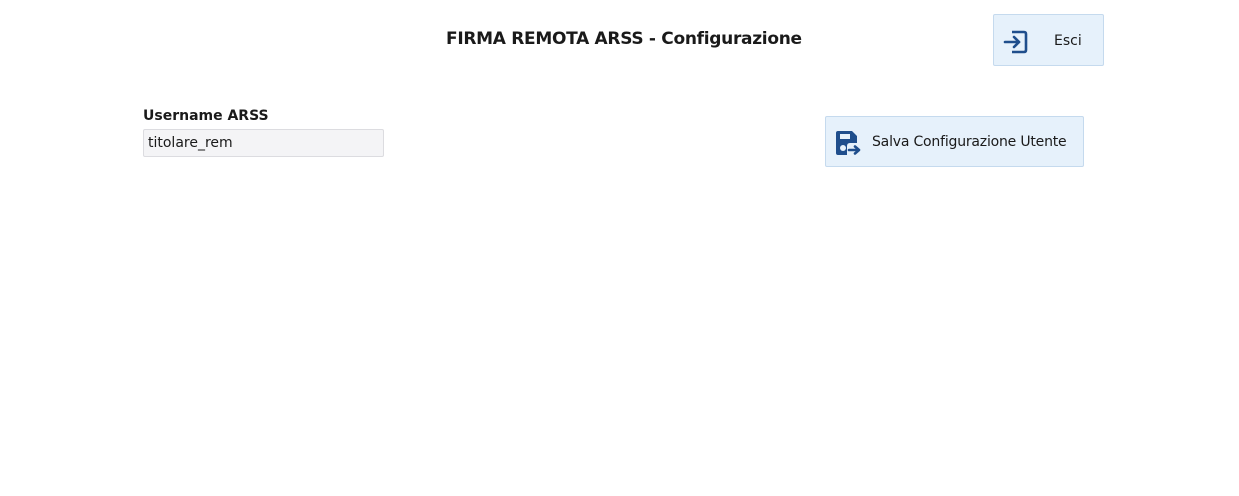  What do you see at coordinates (624, 39) in the screenshot?
I see `page-title: FIRMA REMOTA ARSS - Configurazione` at bounding box center [624, 39].